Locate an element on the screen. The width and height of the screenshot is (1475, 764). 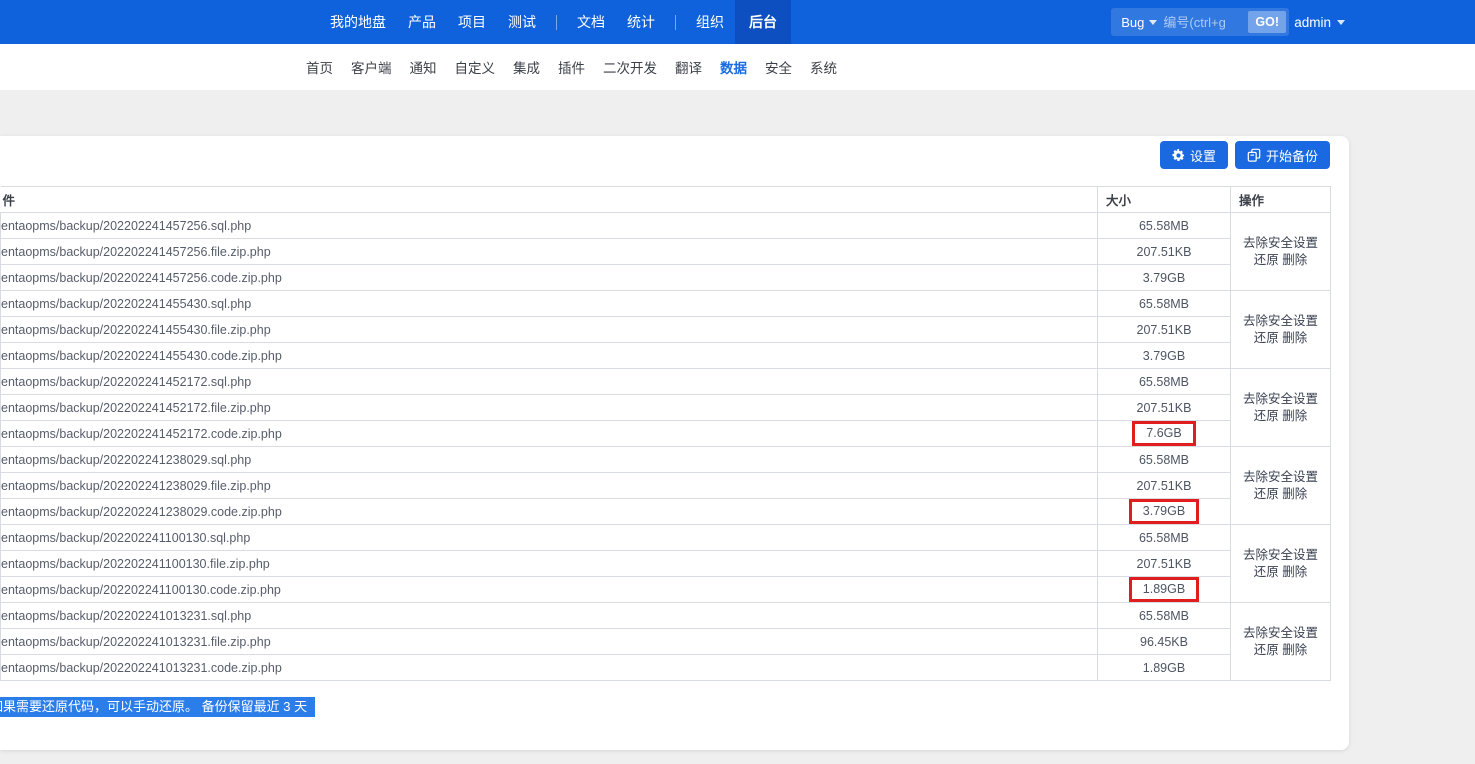
table-header-row: 件 大小 操作 is located at coordinates (665, 199).